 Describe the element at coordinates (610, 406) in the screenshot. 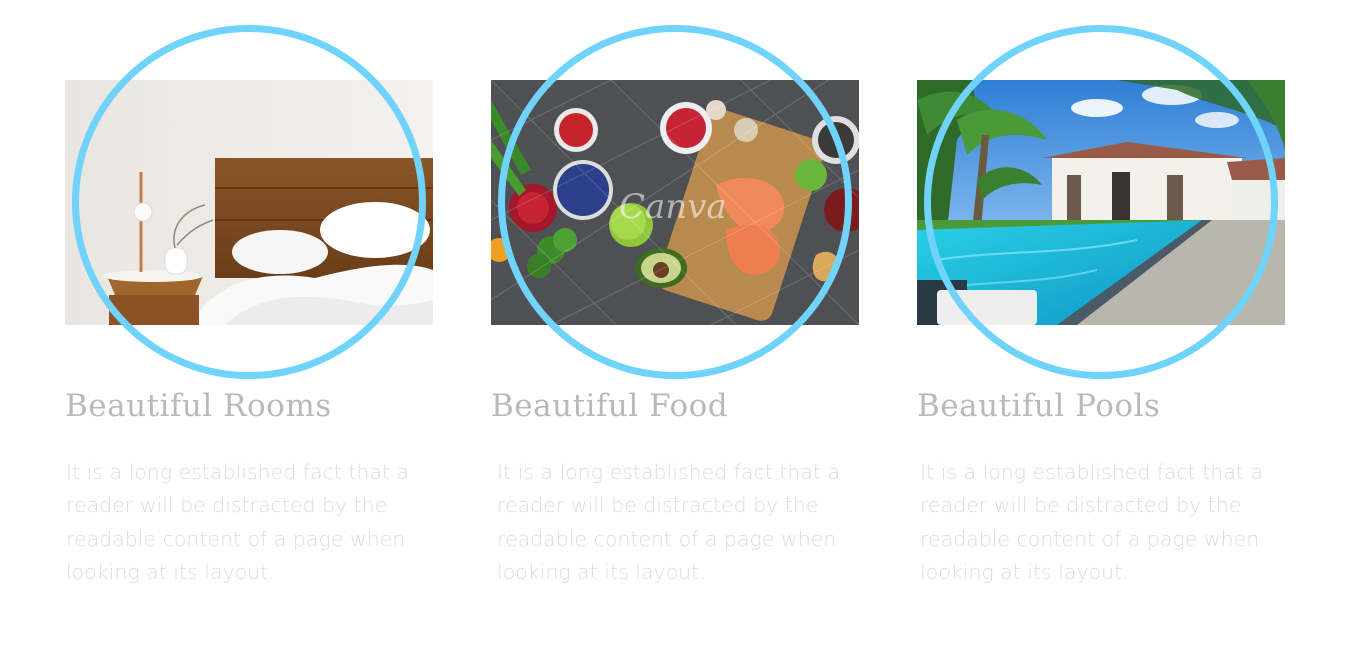

I see `feature-title: Beautiful Food` at that location.